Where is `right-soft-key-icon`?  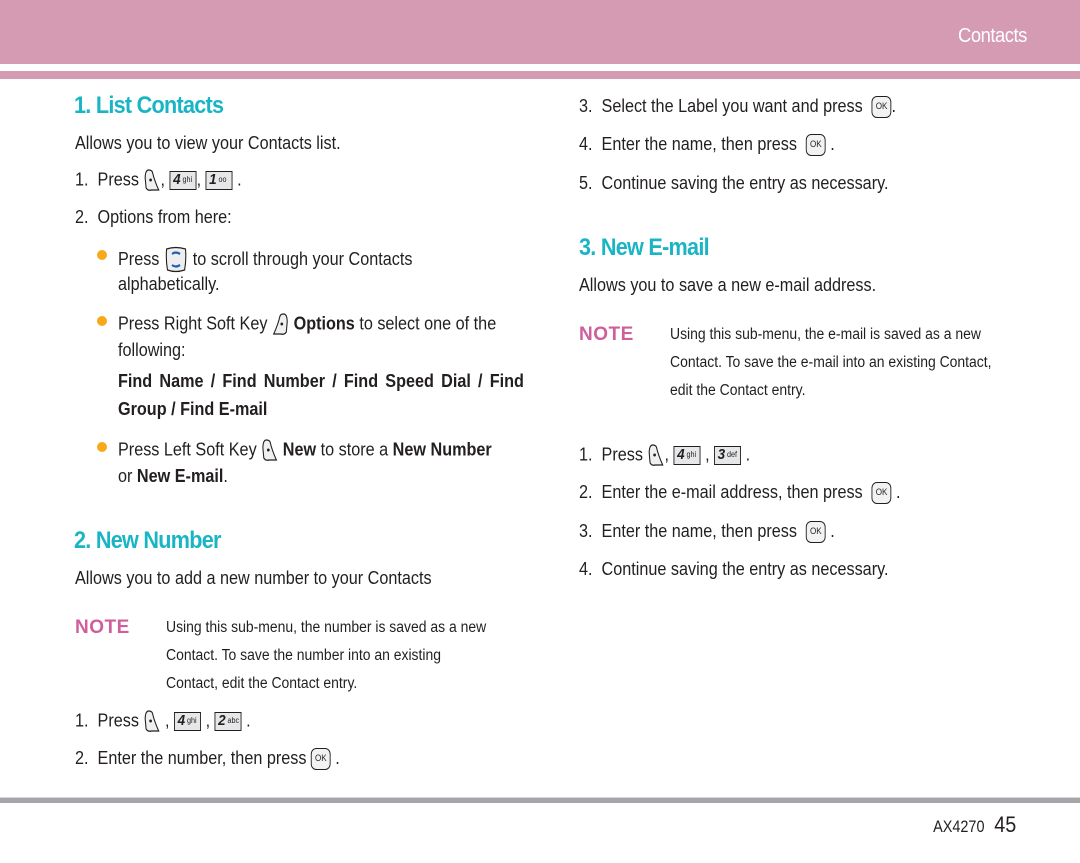
right-soft-key-icon is located at coordinates (280, 324).